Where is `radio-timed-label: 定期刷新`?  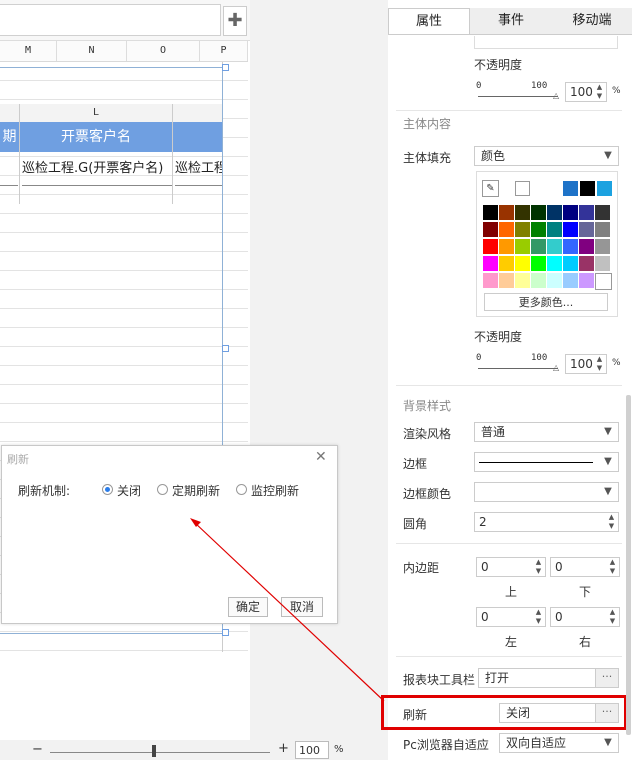 radio-timed-label: 定期刷新 is located at coordinates (196, 490).